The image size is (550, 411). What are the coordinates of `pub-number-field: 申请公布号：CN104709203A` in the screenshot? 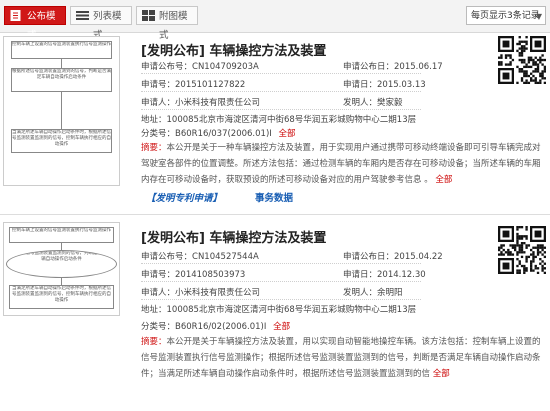 It's located at (200, 66).